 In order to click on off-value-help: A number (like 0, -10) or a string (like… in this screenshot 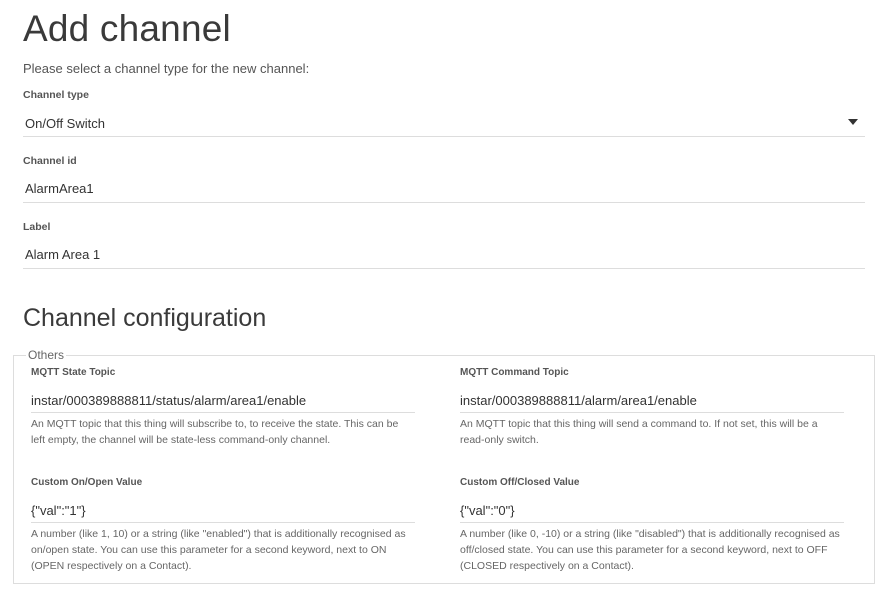, I will do `click(650, 550)`.